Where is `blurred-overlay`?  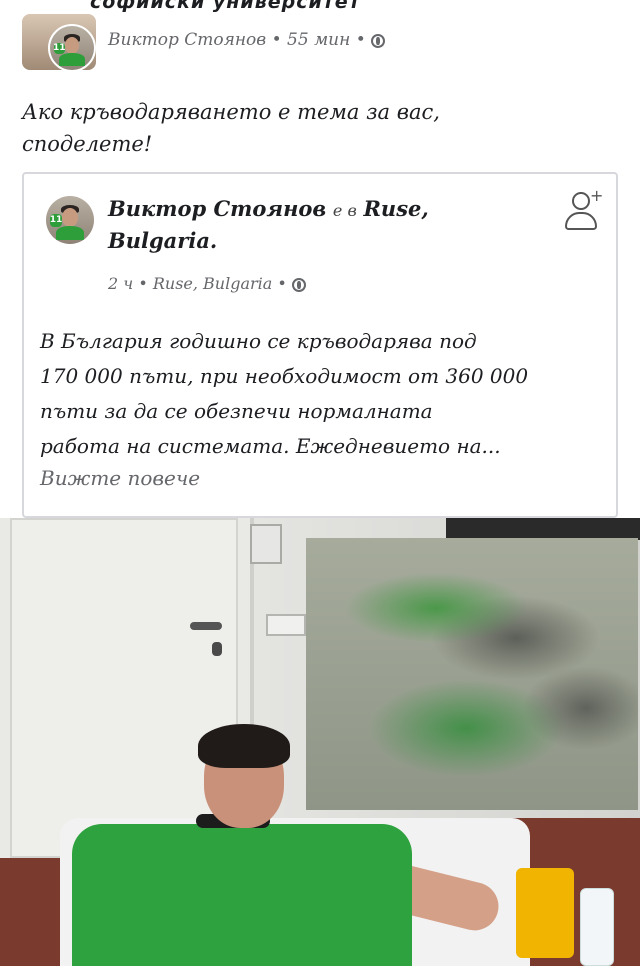
blurred-overlay is located at coordinates (472, 674).